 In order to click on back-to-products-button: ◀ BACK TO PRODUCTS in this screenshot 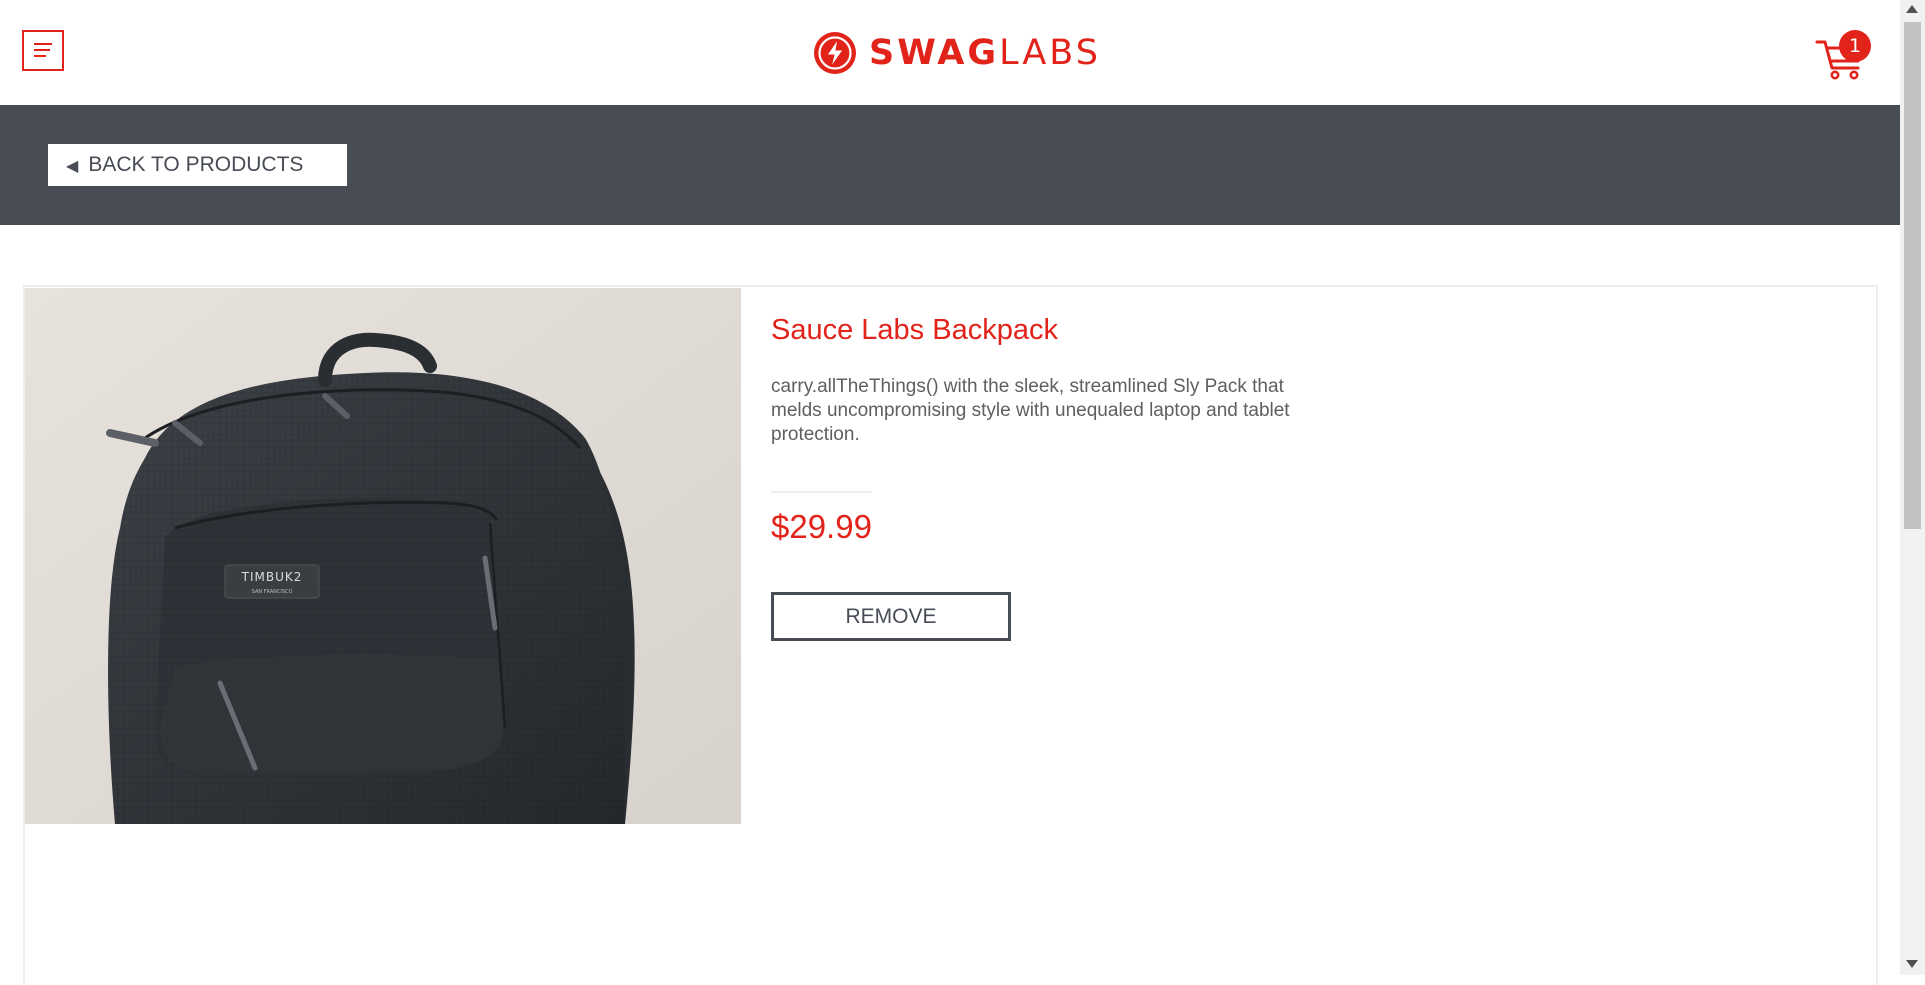, I will do `click(197, 165)`.